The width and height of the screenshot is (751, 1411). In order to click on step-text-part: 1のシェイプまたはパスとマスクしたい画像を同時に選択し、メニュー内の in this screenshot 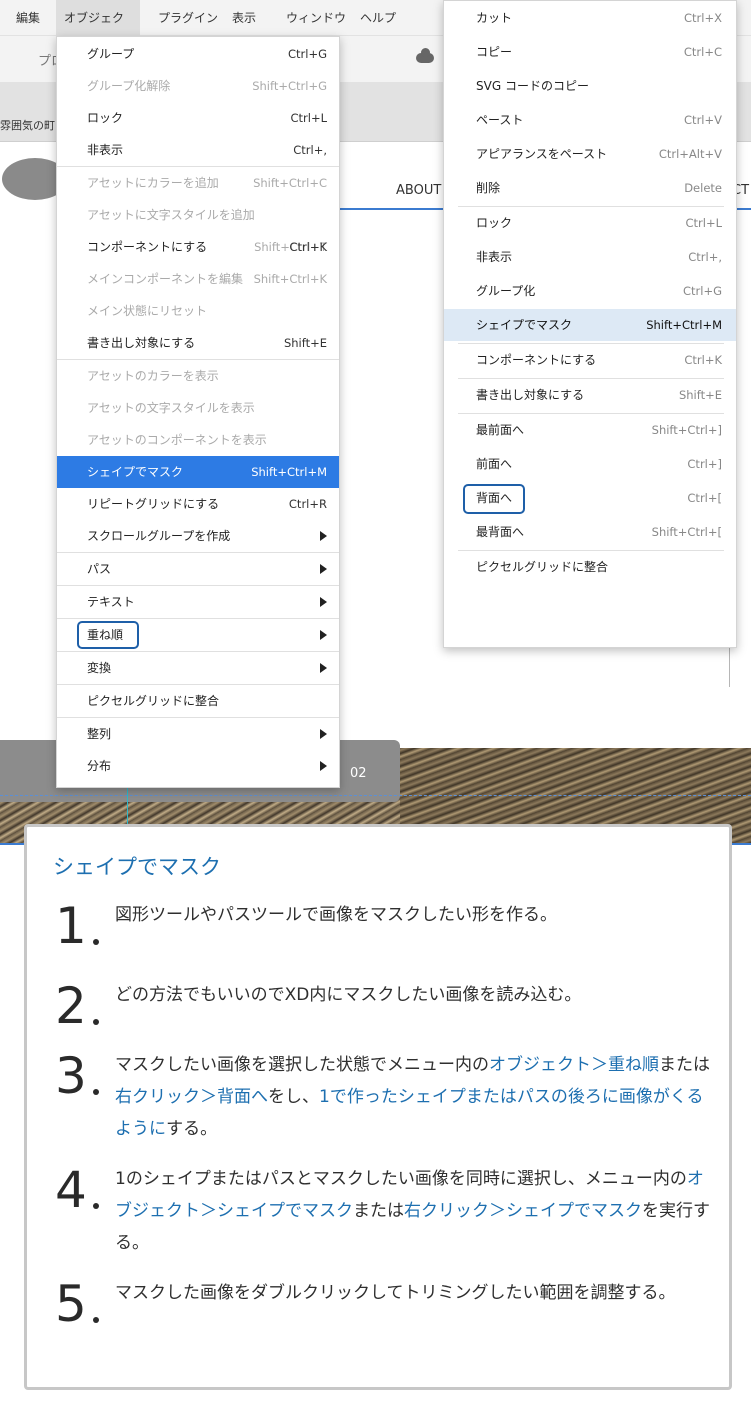, I will do `click(401, 1179)`.